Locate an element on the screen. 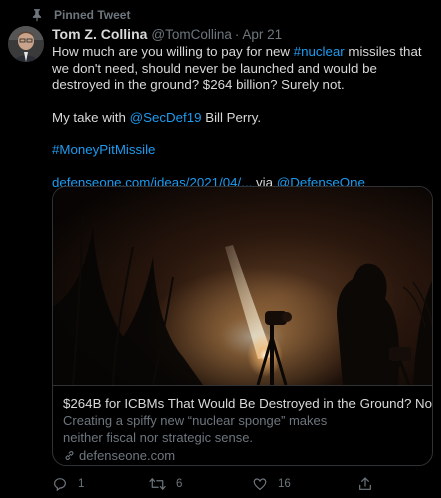  card-domain: defenseone.com is located at coordinates (243, 455).